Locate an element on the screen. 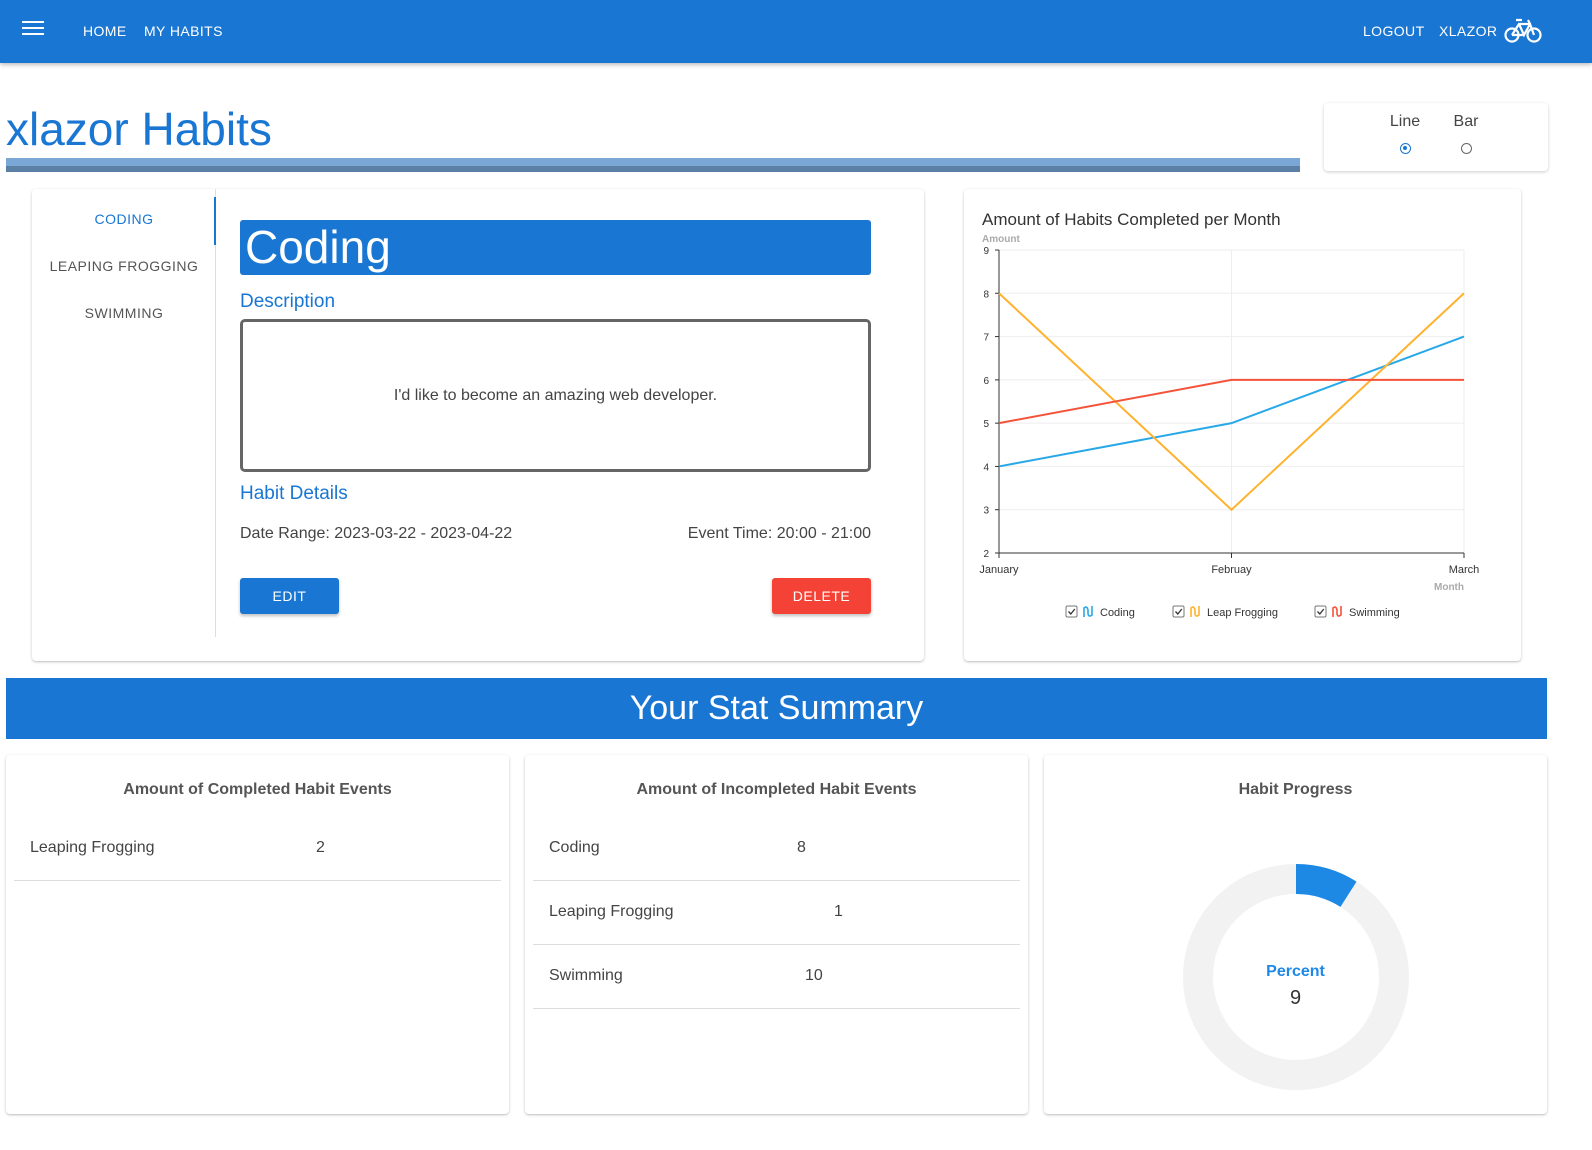 This screenshot has height=1150, width=1592. y-tick-label: 2 is located at coordinates (986, 554).